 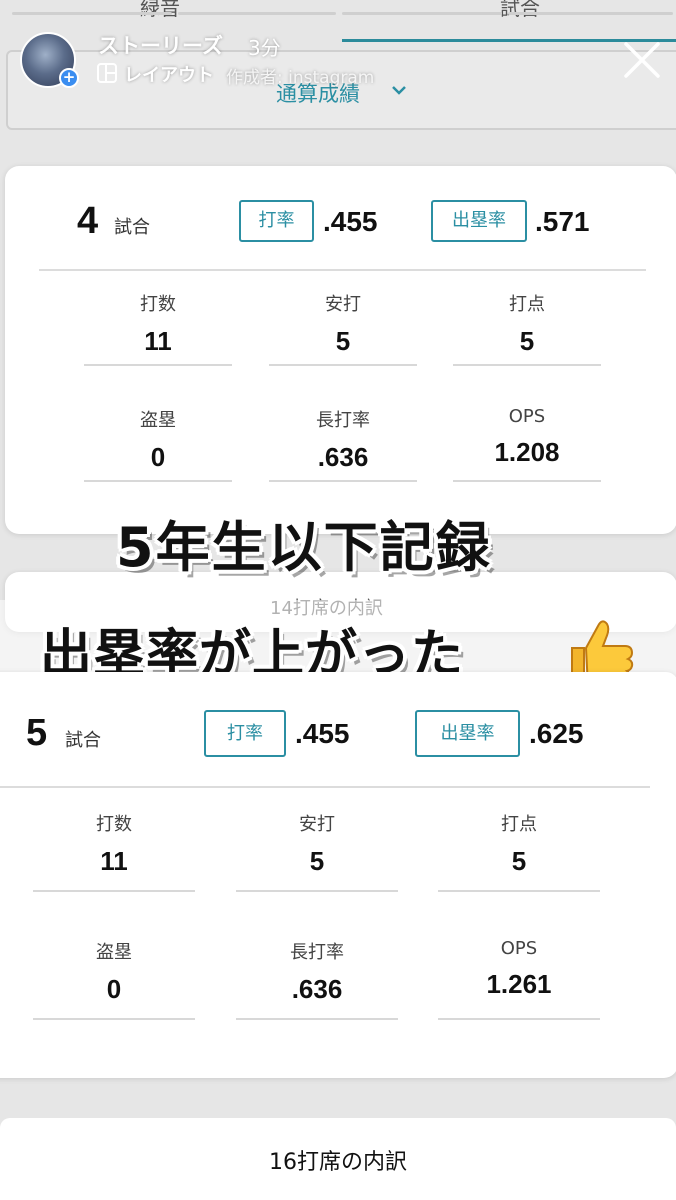 What do you see at coordinates (341, 90) in the screenshot?
I see `season-select: 通算成績` at bounding box center [341, 90].